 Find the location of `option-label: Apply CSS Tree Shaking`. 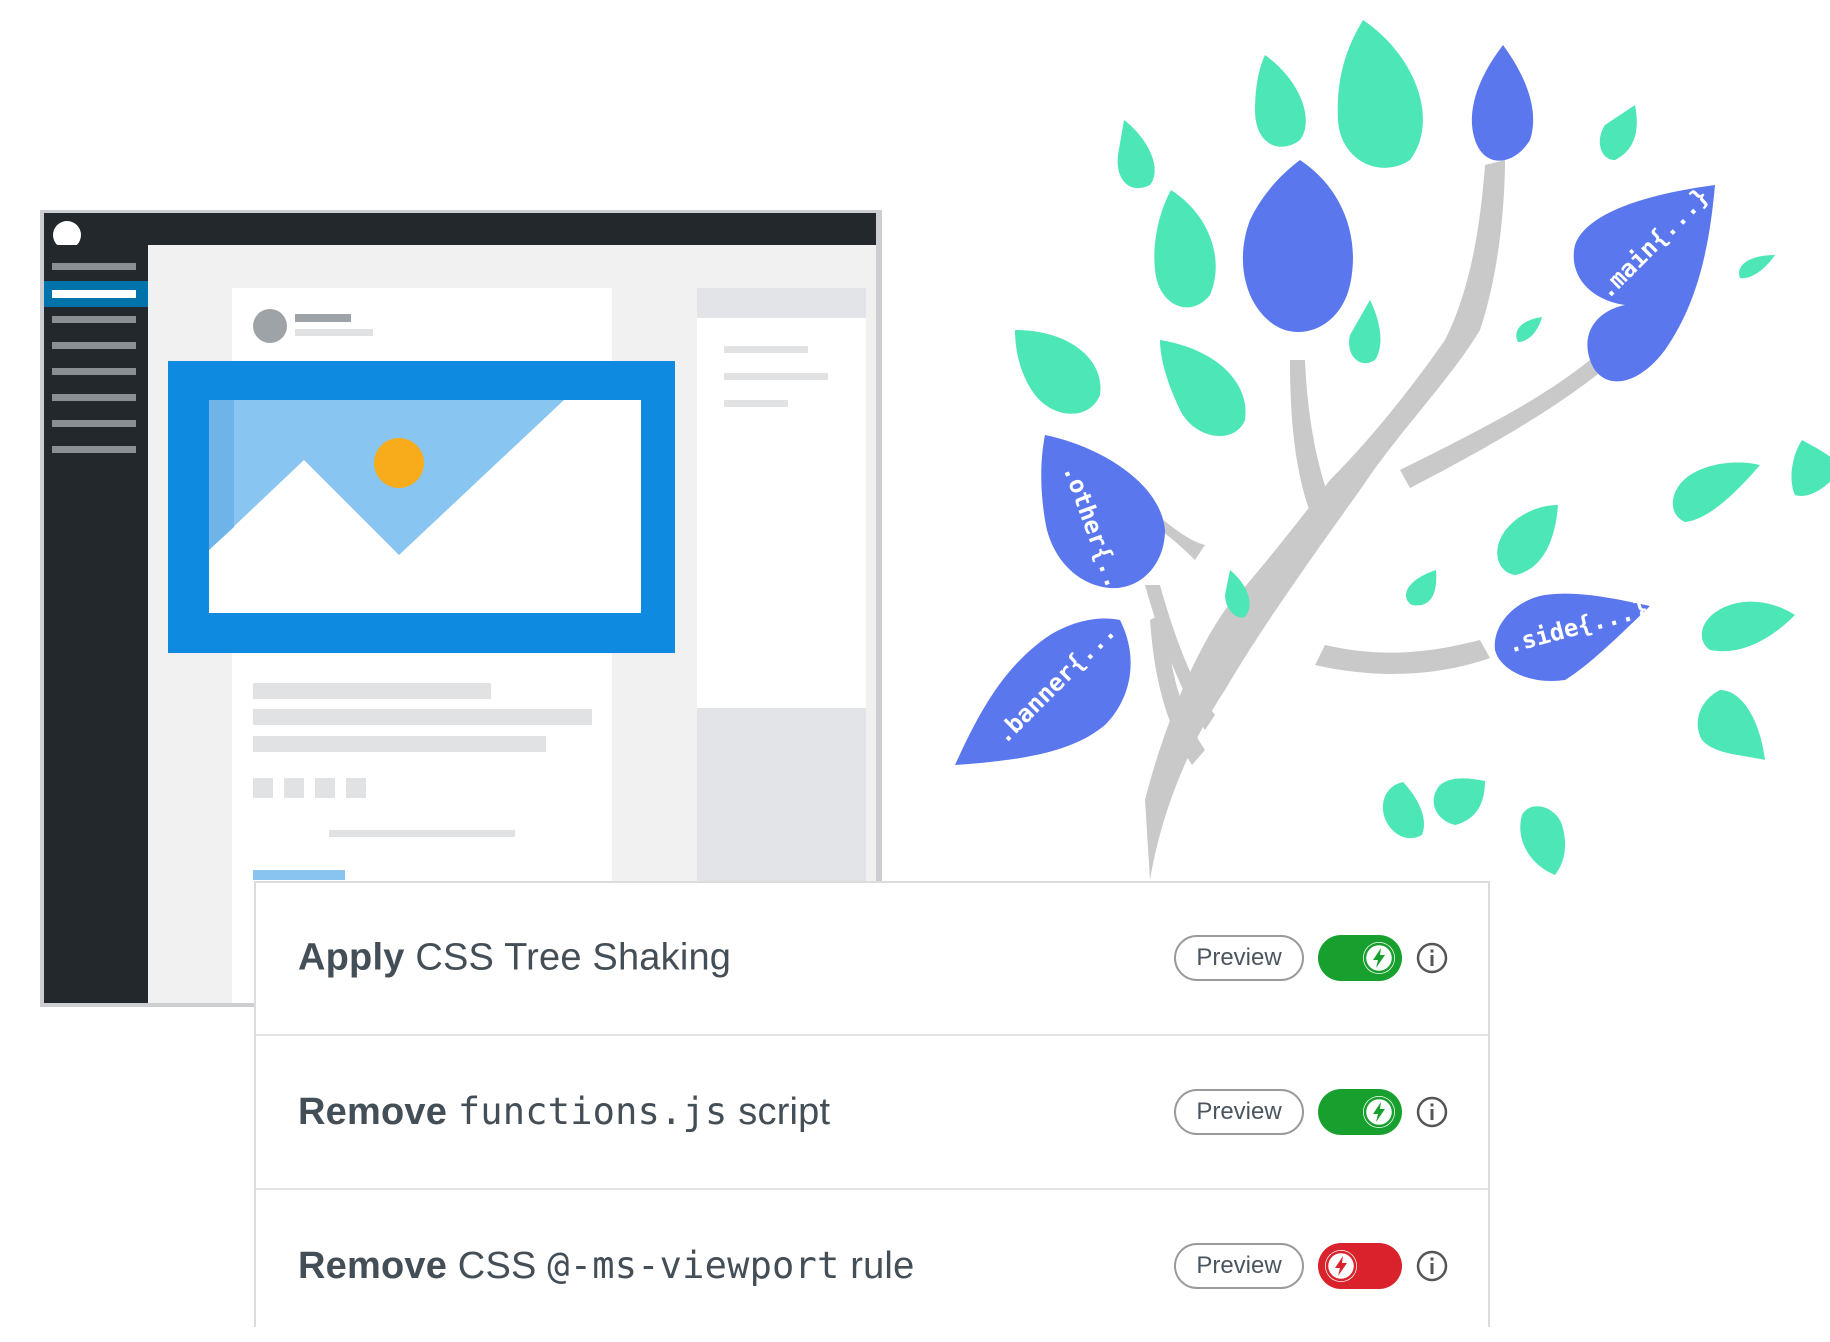

option-label: Apply CSS Tree Shaking is located at coordinates (514, 958).